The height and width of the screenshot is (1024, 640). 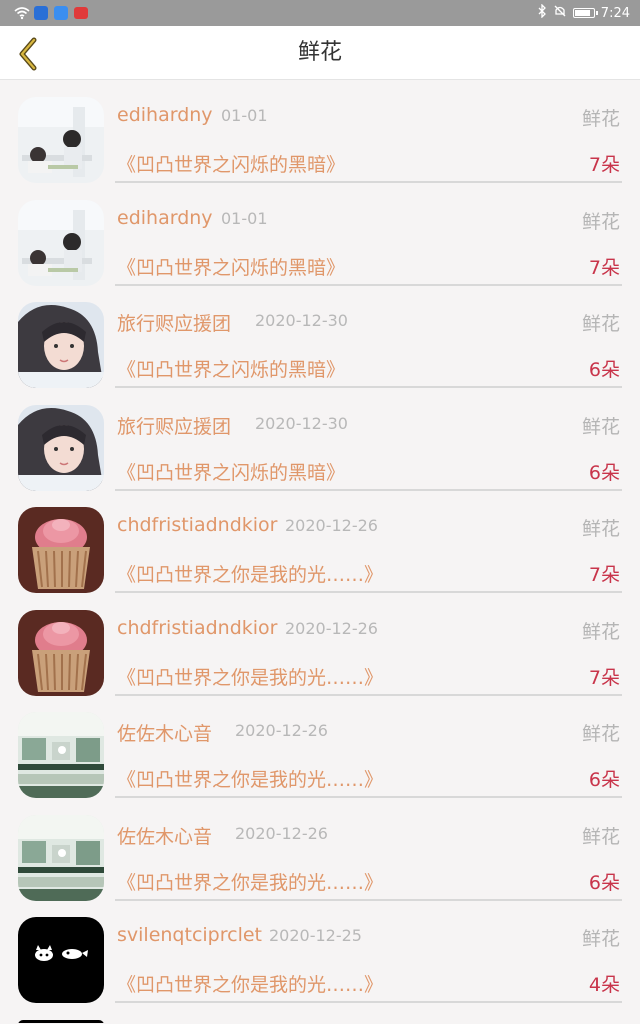 What do you see at coordinates (604, 985) in the screenshot?
I see `gift-count: 4朵` at bounding box center [604, 985].